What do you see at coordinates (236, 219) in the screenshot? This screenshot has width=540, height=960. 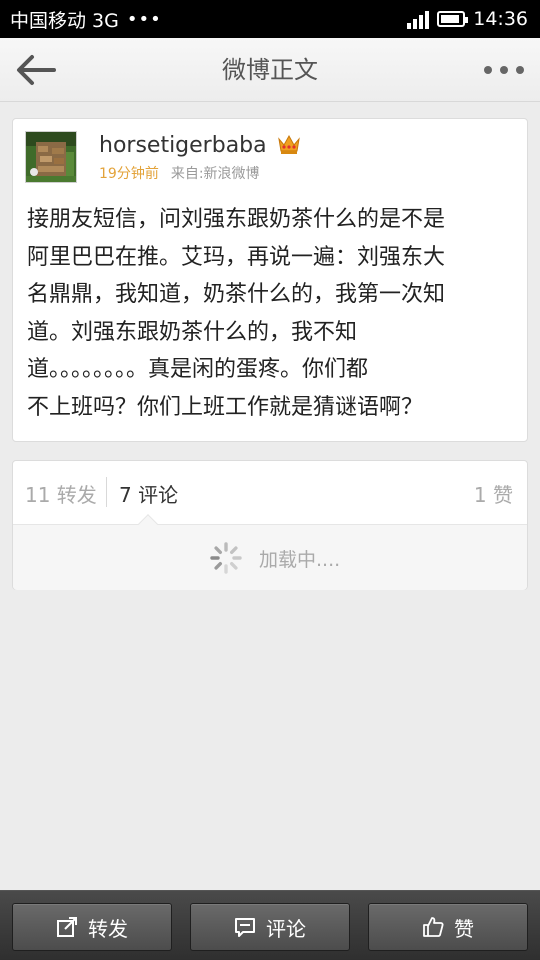 I see `post-text-line: 接朋友短信，问刘强东跟奶茶什么的是不是` at bounding box center [236, 219].